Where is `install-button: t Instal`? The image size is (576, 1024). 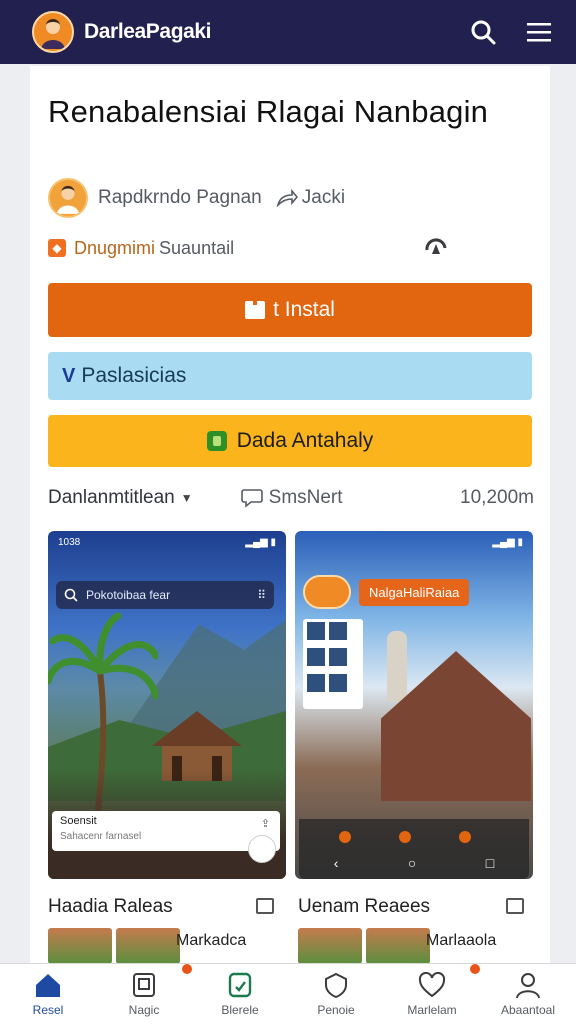
install-button: t Instal is located at coordinates (290, 310).